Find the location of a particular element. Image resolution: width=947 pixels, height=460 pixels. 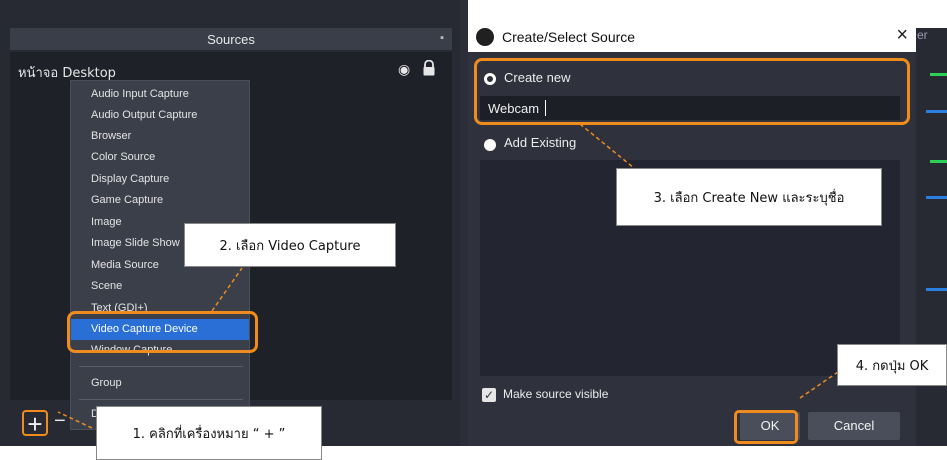

dock-float-icon: ▪ is located at coordinates (442, 38).